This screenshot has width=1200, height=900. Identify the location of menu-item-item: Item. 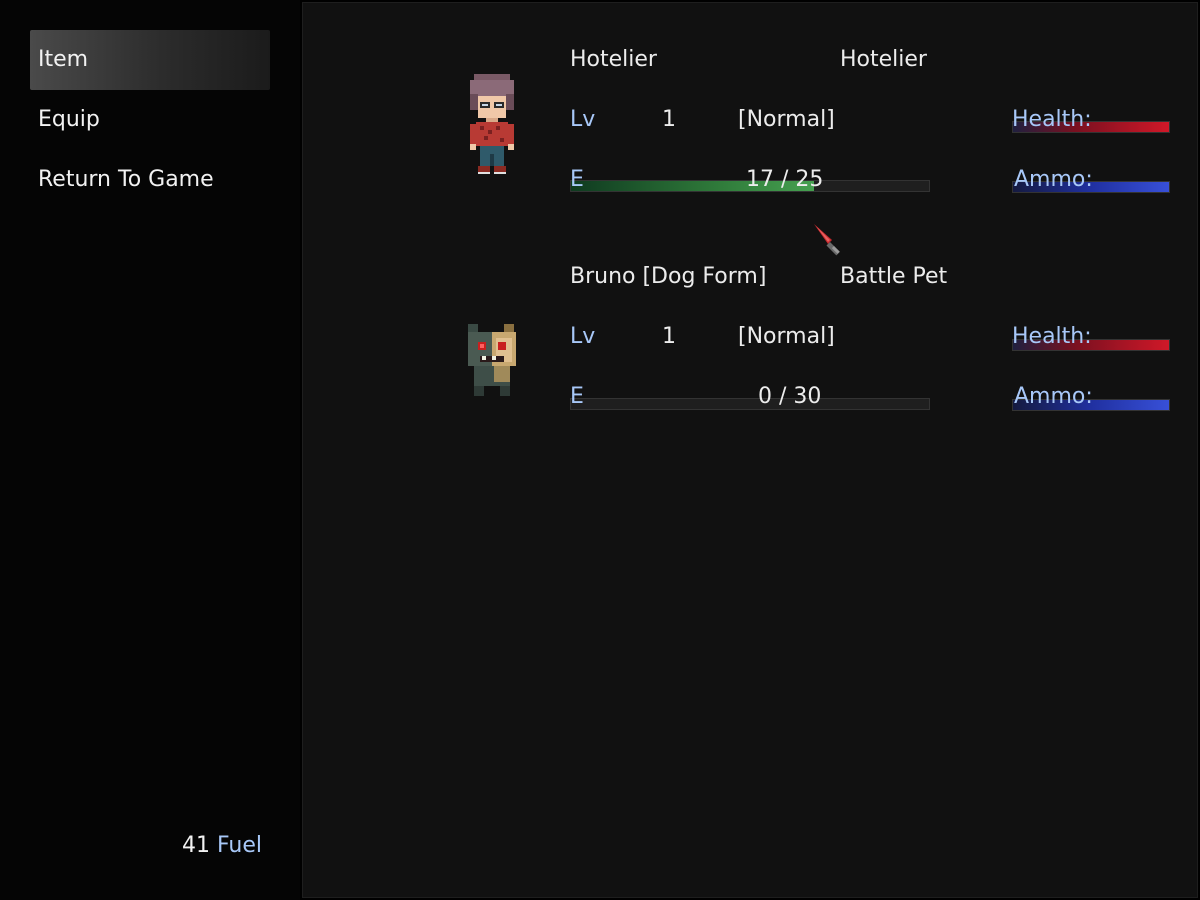
(150, 60).